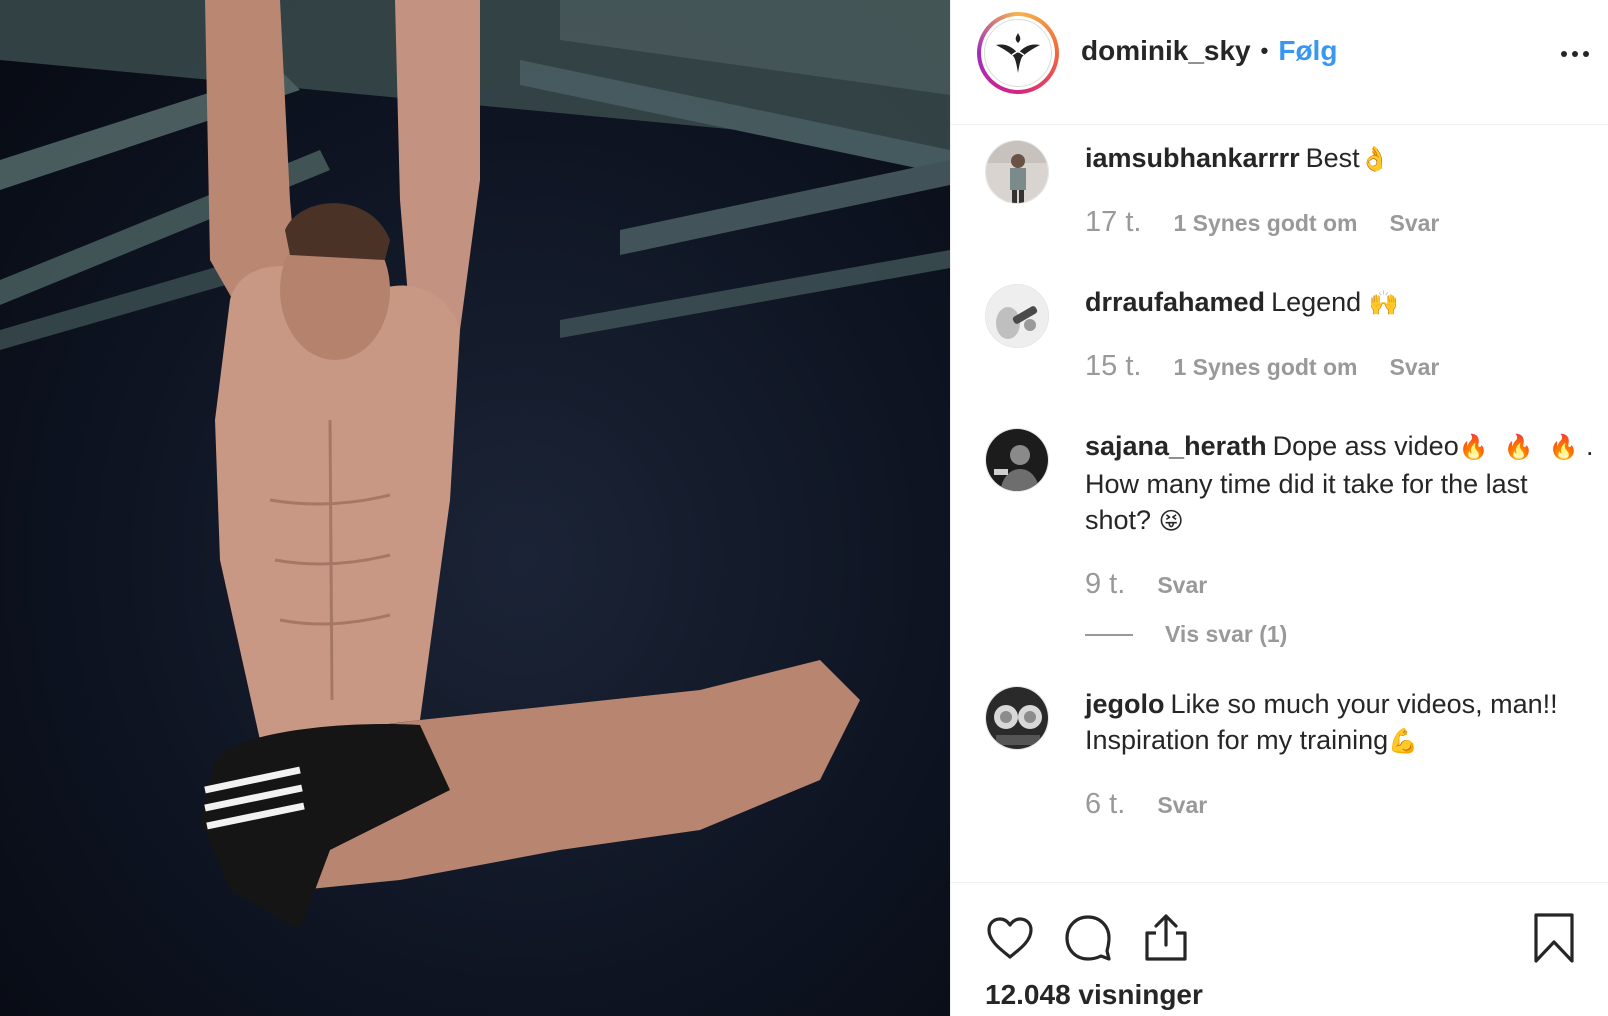  Describe the element at coordinates (1340, 584) in the screenshot. I see `comment-meta: 9 t. Svar` at that location.